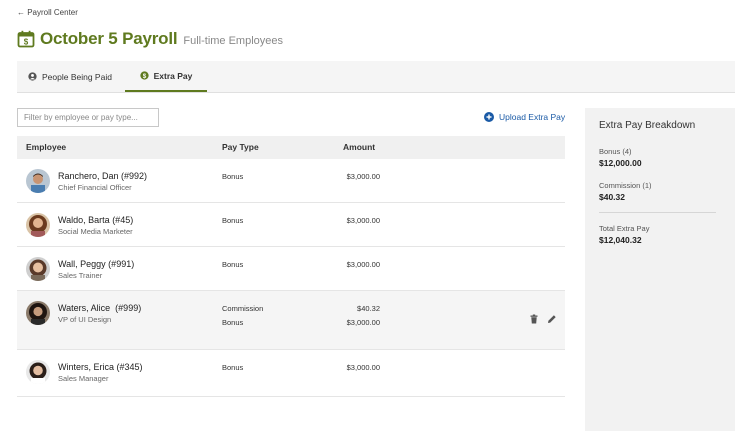 This screenshot has height=431, width=750. I want to click on pay-type: Commission, so click(243, 308).